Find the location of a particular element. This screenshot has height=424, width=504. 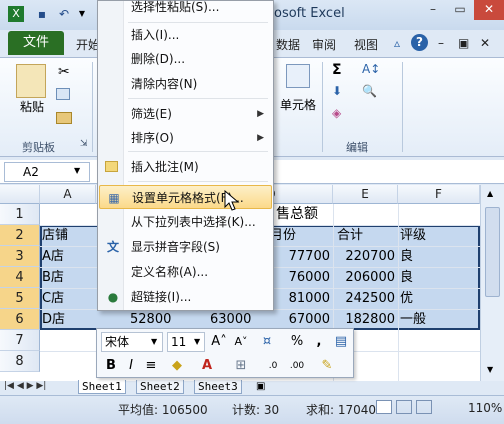

menu-item-clear-contents: 清除内容(N) is located at coordinates (185, 84).